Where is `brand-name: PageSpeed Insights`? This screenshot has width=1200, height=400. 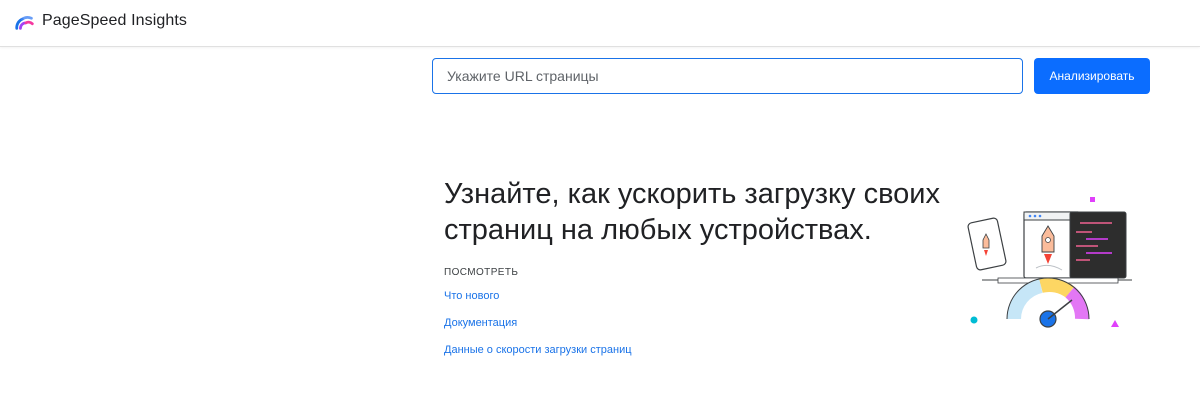
brand-name: PageSpeed Insights is located at coordinates (115, 20).